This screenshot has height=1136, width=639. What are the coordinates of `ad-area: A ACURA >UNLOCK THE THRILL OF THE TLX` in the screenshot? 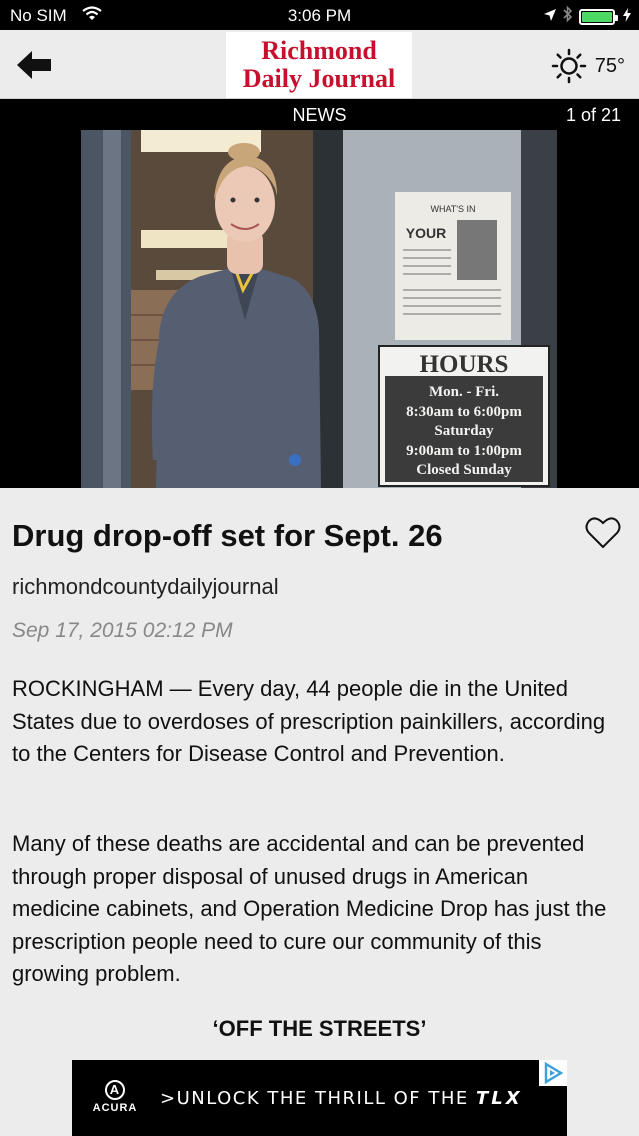 It's located at (319, 1098).